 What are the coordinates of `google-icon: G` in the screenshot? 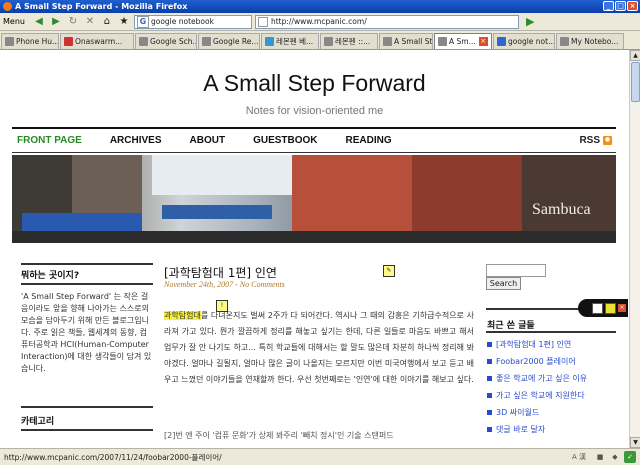 It's located at (142, 21).